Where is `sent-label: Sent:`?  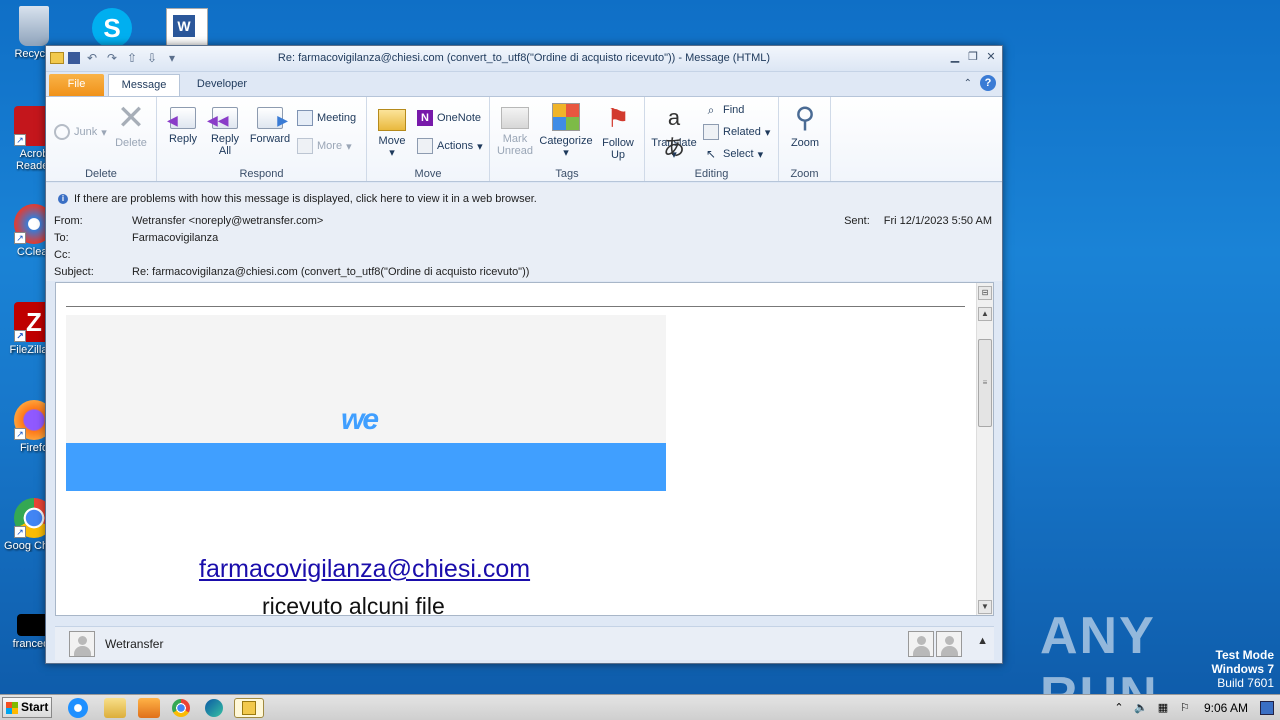 sent-label: Sent: is located at coordinates (857, 221).